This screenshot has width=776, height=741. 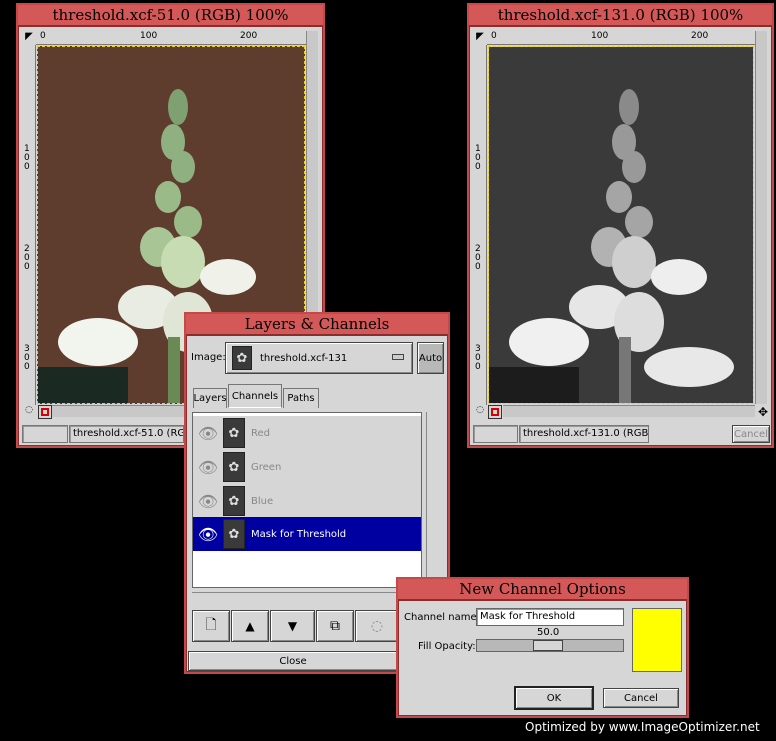 What do you see at coordinates (29, 225) in the screenshot?
I see `left-ruler-left: 1 0 0 2 0 0 3 0 0` at bounding box center [29, 225].